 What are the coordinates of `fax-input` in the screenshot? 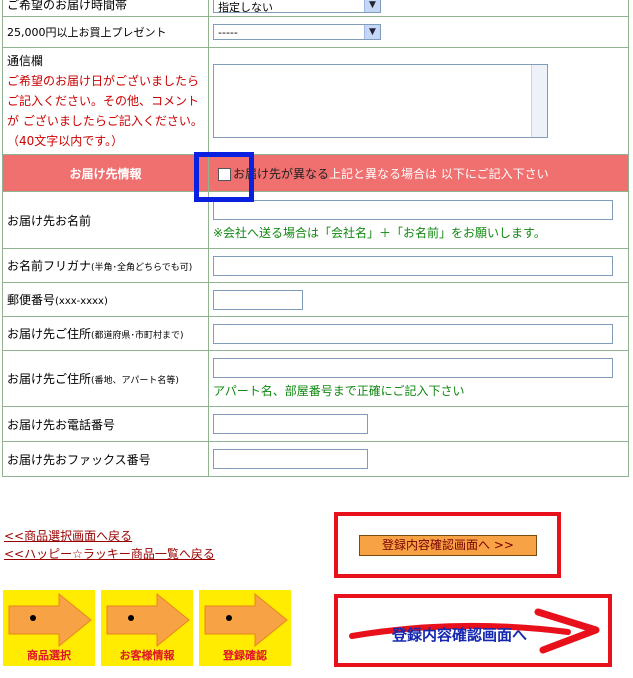 It's located at (290, 459).